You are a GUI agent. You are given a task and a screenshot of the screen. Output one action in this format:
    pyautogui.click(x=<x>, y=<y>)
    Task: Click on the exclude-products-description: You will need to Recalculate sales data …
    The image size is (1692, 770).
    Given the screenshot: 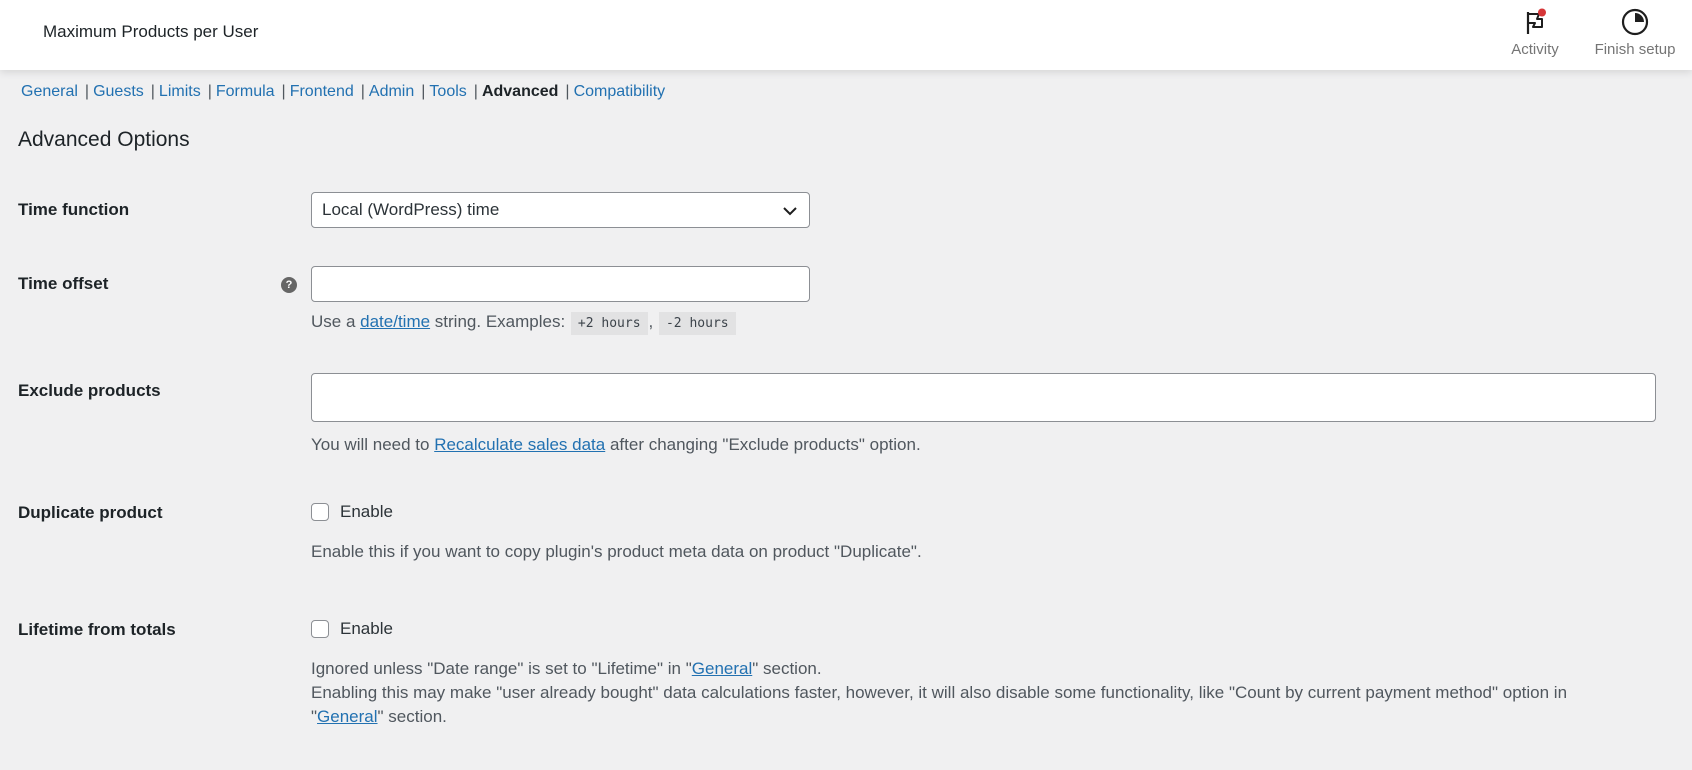 What is the action you would take?
    pyautogui.click(x=616, y=445)
    